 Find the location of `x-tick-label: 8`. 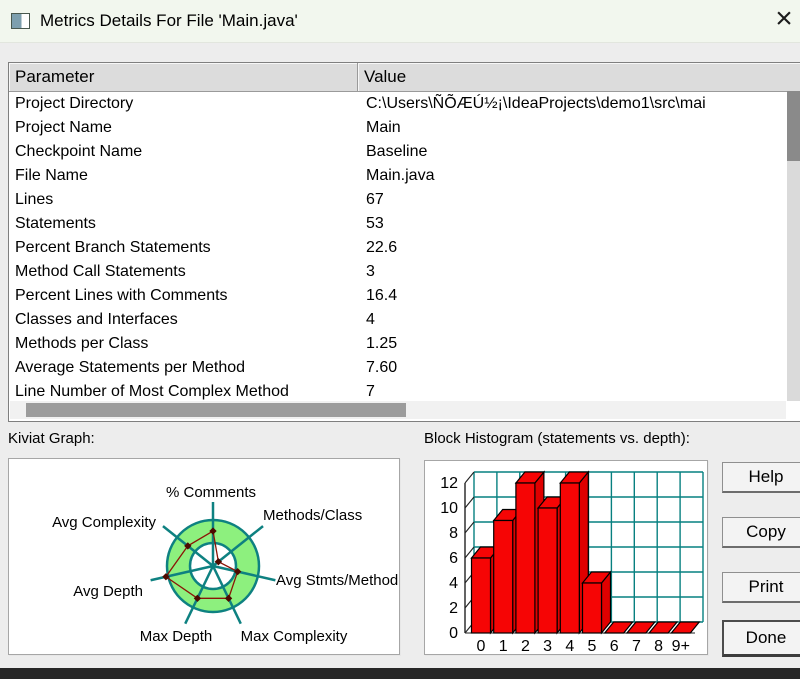

x-tick-label: 8 is located at coordinates (658, 646).